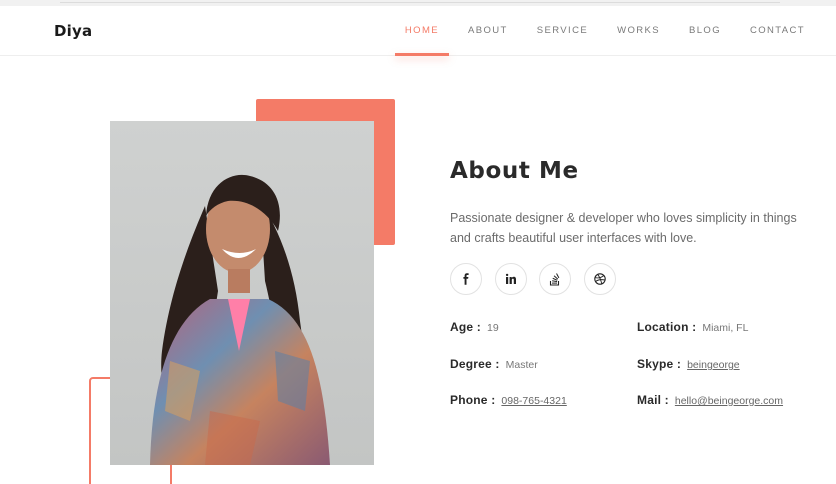  I want to click on skype-link: beingeorge, so click(713, 365).